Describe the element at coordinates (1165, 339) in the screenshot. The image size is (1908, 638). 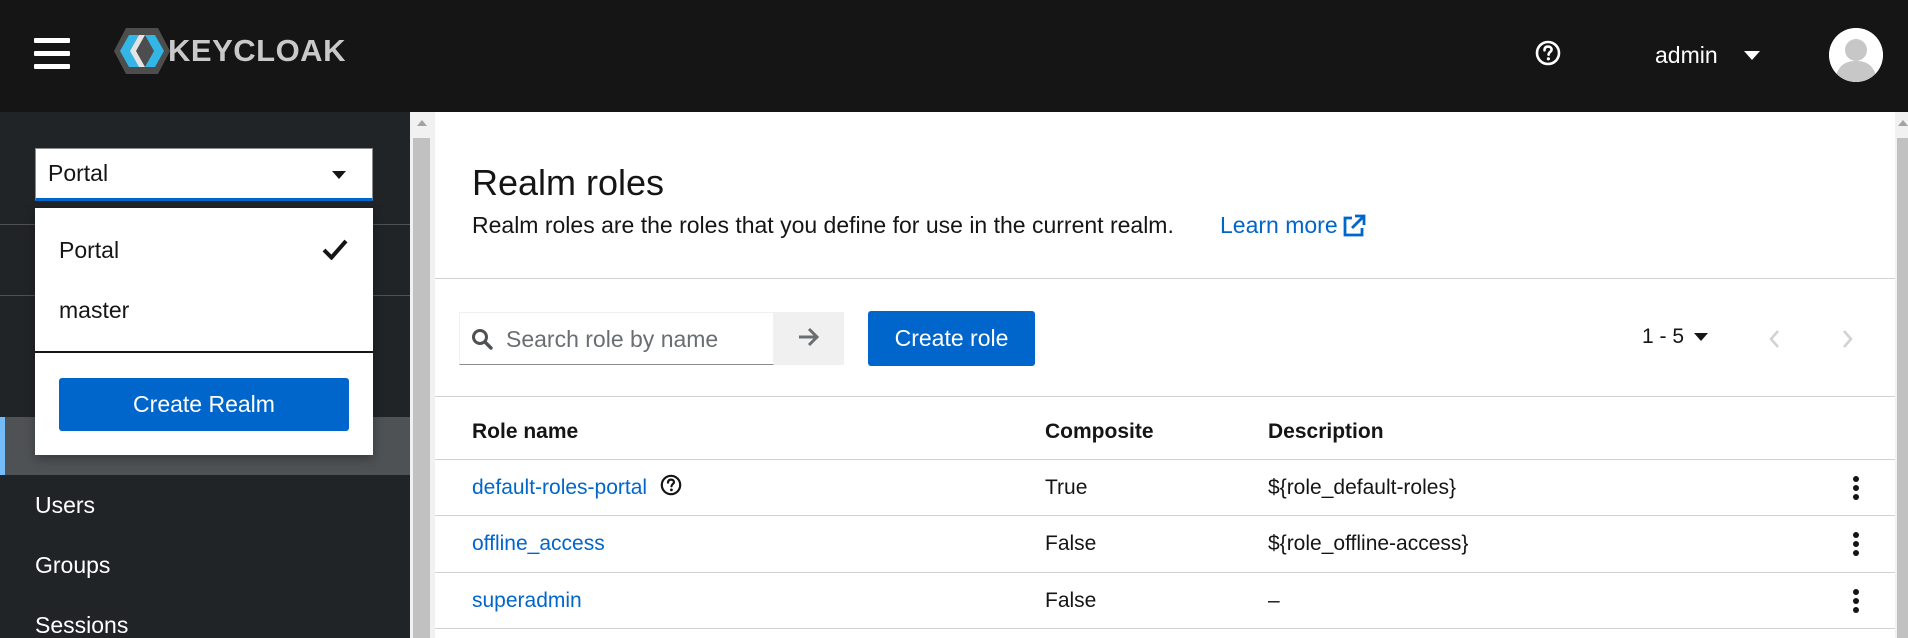
I see `roles-toolbar: Create role 1 - 5` at that location.